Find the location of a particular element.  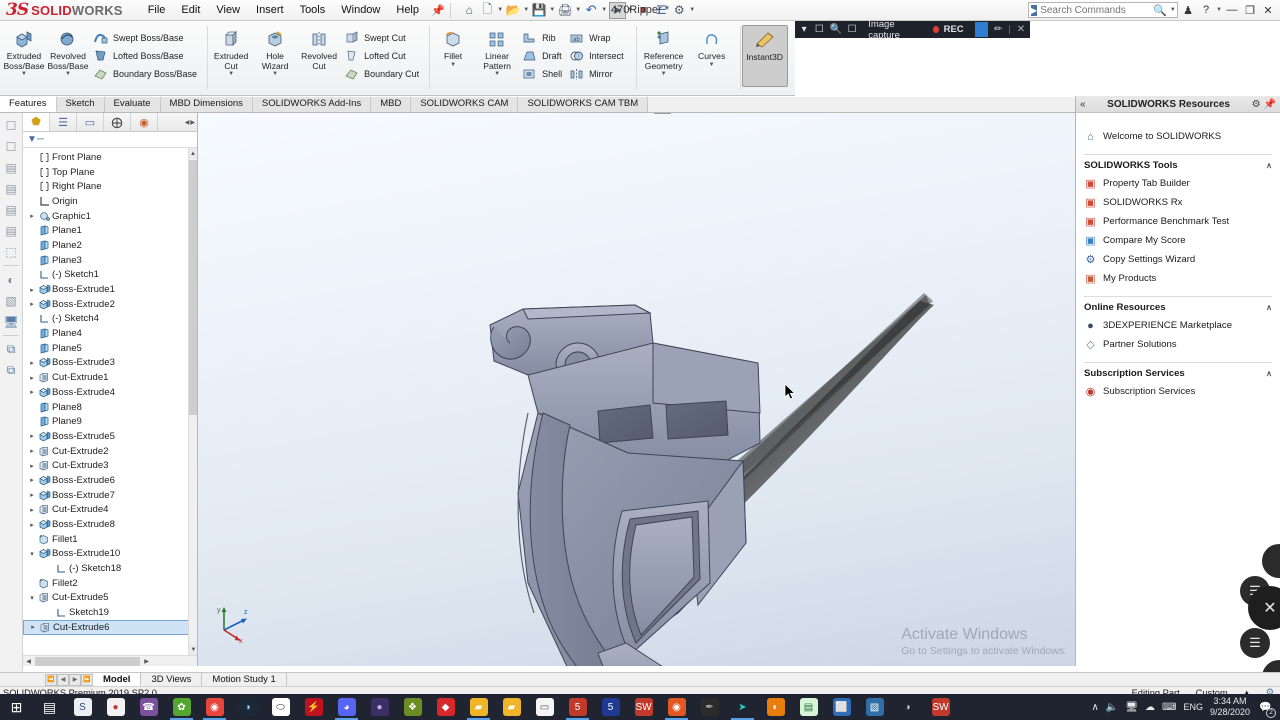

open-folder-icon: 📂 is located at coordinates (513, 10).